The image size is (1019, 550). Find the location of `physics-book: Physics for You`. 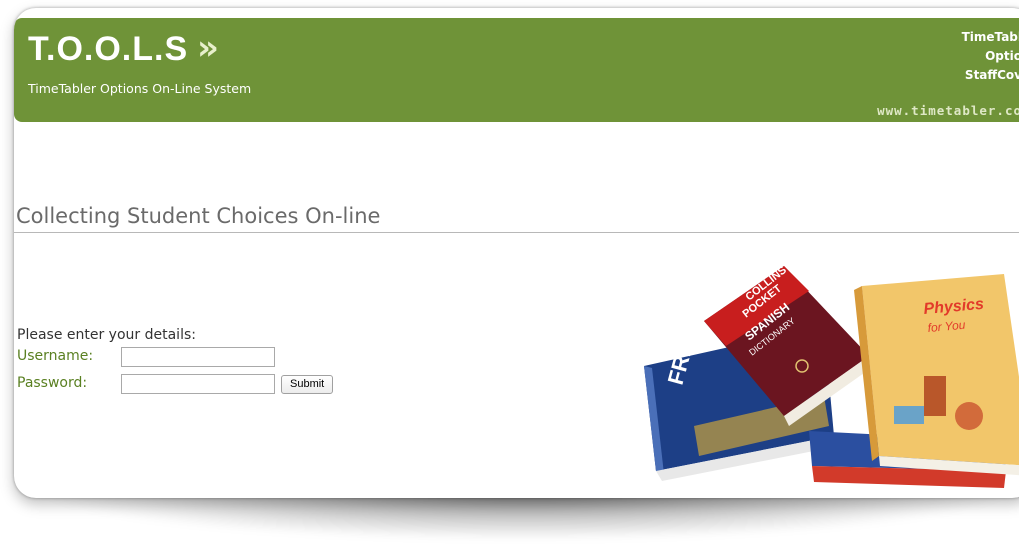

physics-book: Physics for You is located at coordinates (936, 375).